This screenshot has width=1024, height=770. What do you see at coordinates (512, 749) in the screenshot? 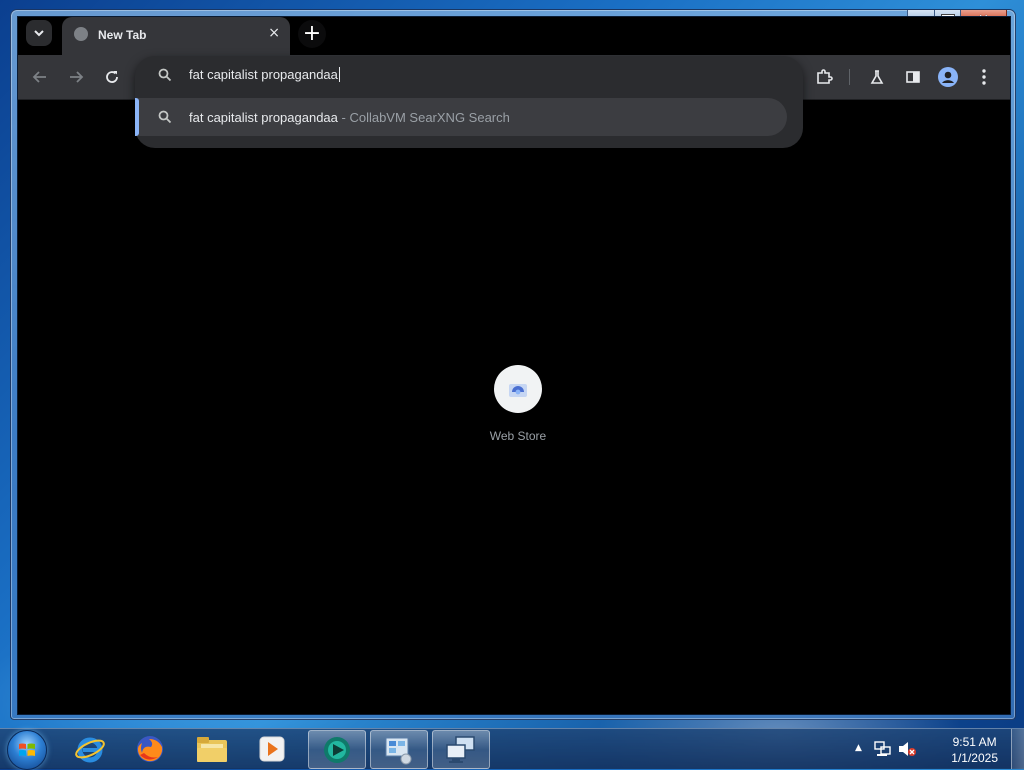
I see `taskbar: ▲ 9:51 AM 1/1/2025` at bounding box center [512, 749].